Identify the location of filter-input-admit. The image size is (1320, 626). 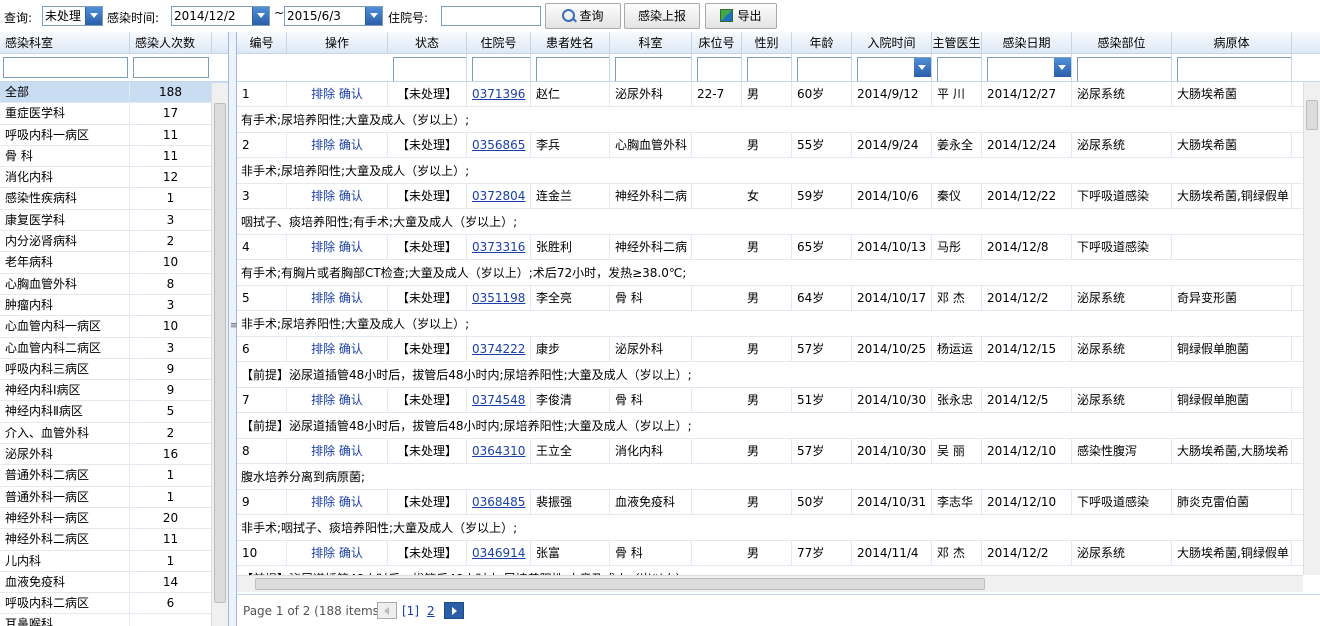
(894, 69).